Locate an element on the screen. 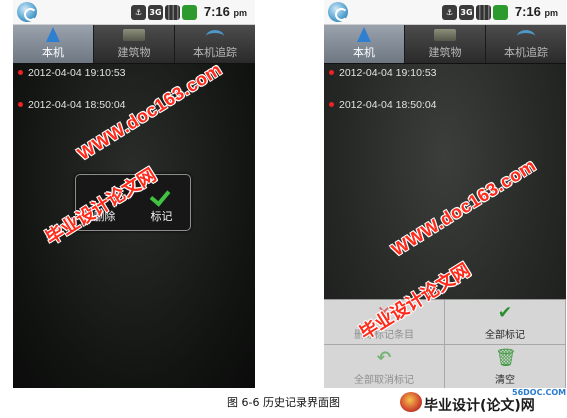 Image resolution: width=567 pixels, height=418 pixels. context-popup: 删除 标记 is located at coordinates (133, 202).